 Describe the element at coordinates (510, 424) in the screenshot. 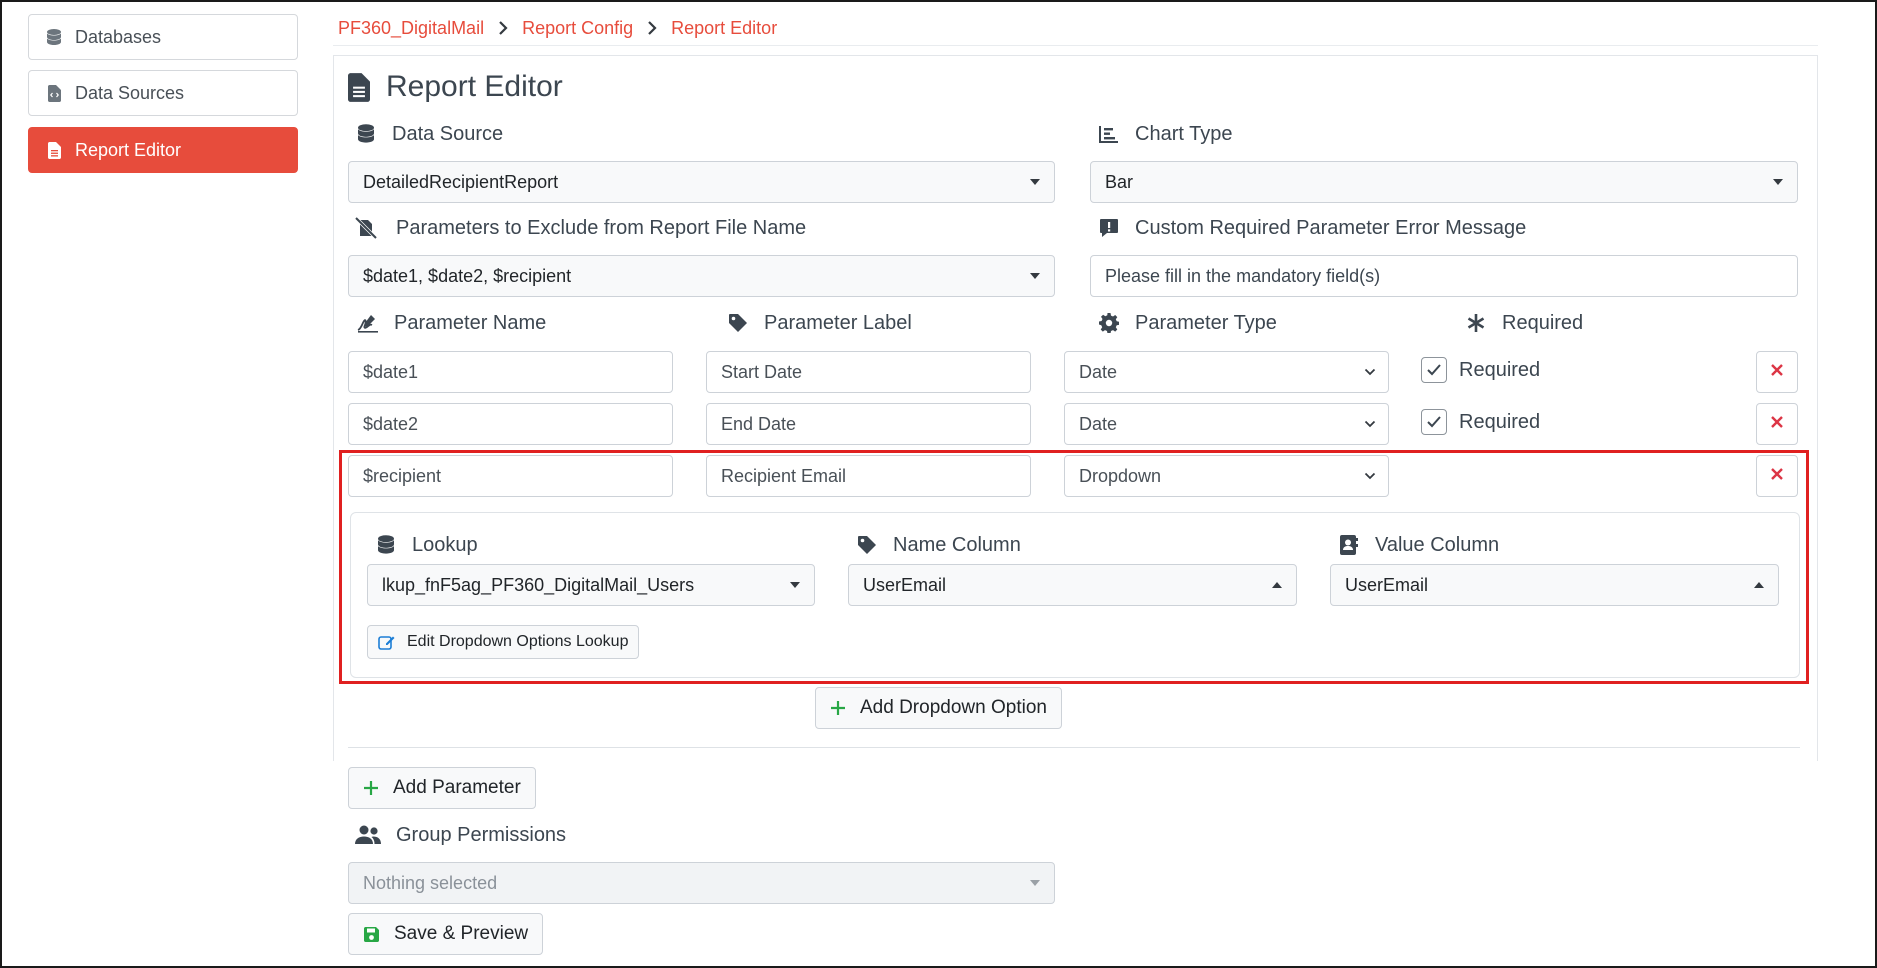

I see `parameter-name-input: $date2` at that location.